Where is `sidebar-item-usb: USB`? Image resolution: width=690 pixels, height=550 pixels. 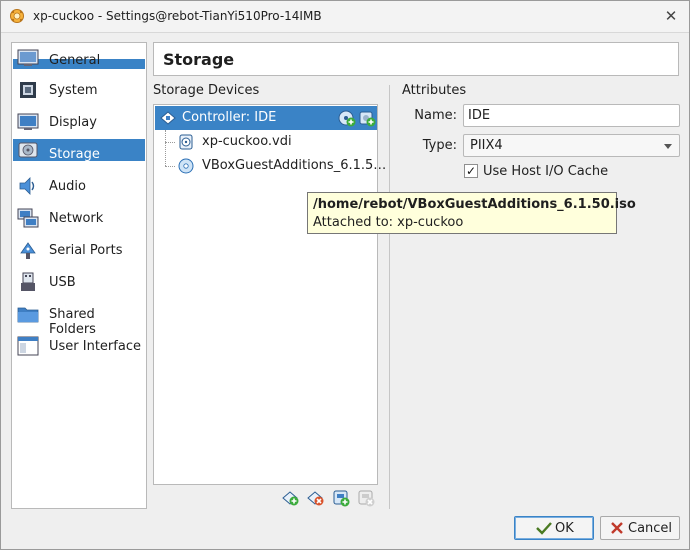 sidebar-item-usb: USB is located at coordinates (79, 282).